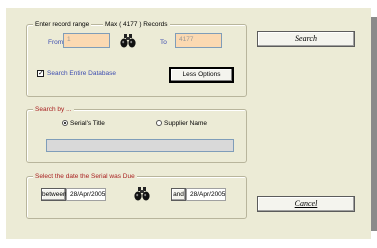 This screenshot has height=248, width=377. I want to click on supplier-name-radio, so click(159, 123).